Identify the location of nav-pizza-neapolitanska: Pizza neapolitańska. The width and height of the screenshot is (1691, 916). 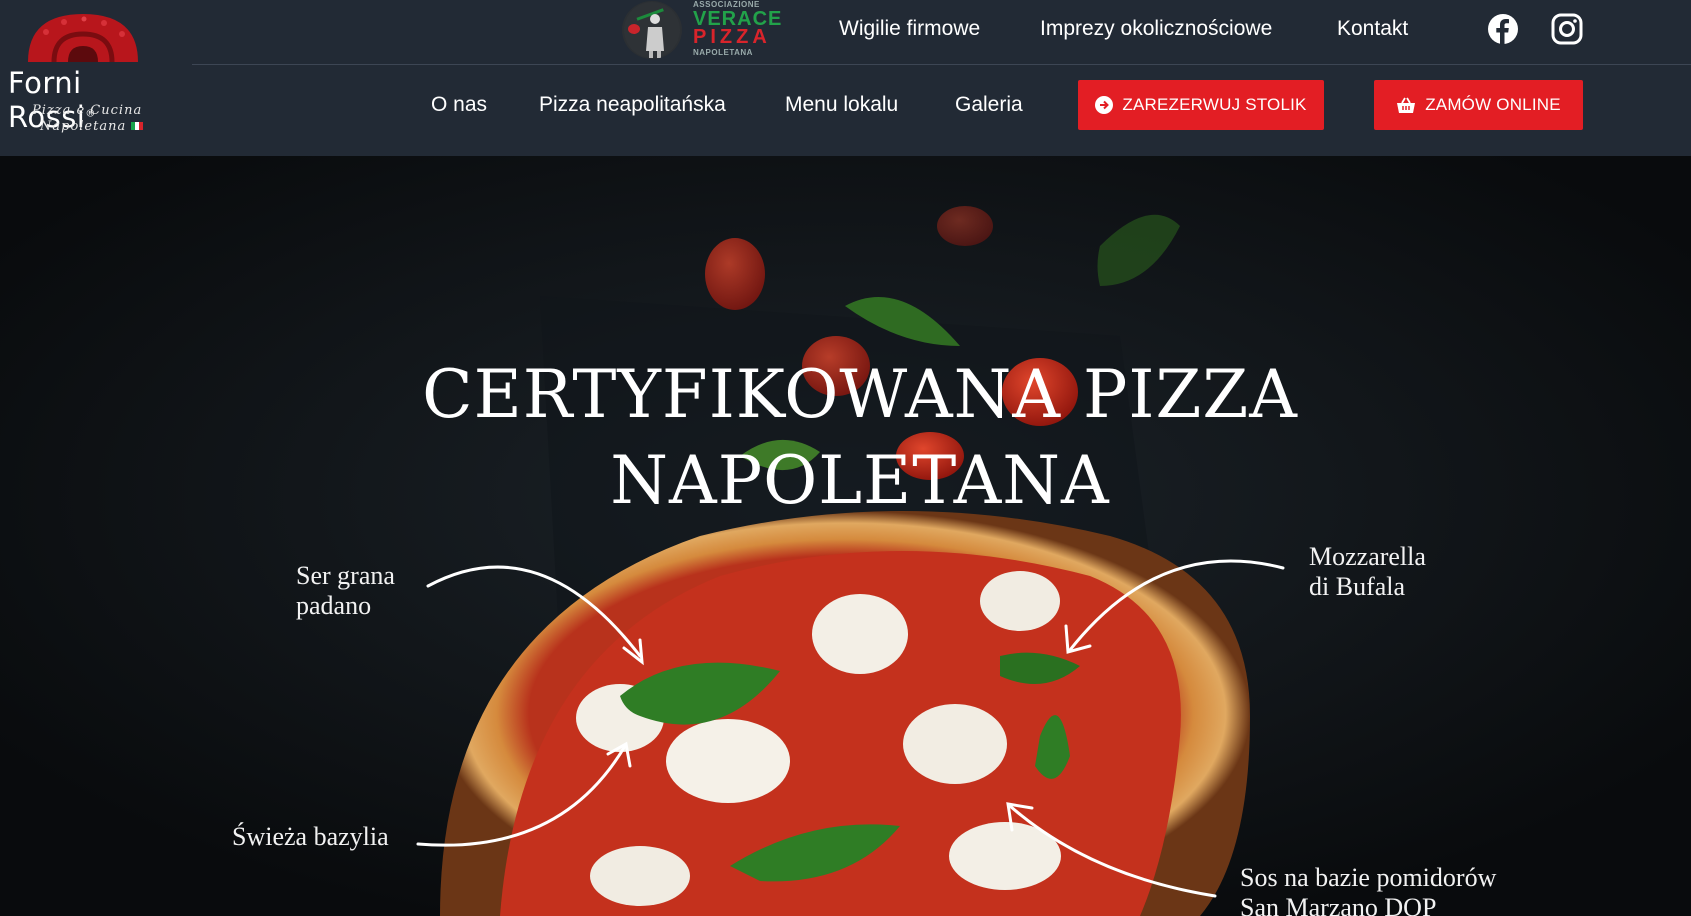
(632, 105).